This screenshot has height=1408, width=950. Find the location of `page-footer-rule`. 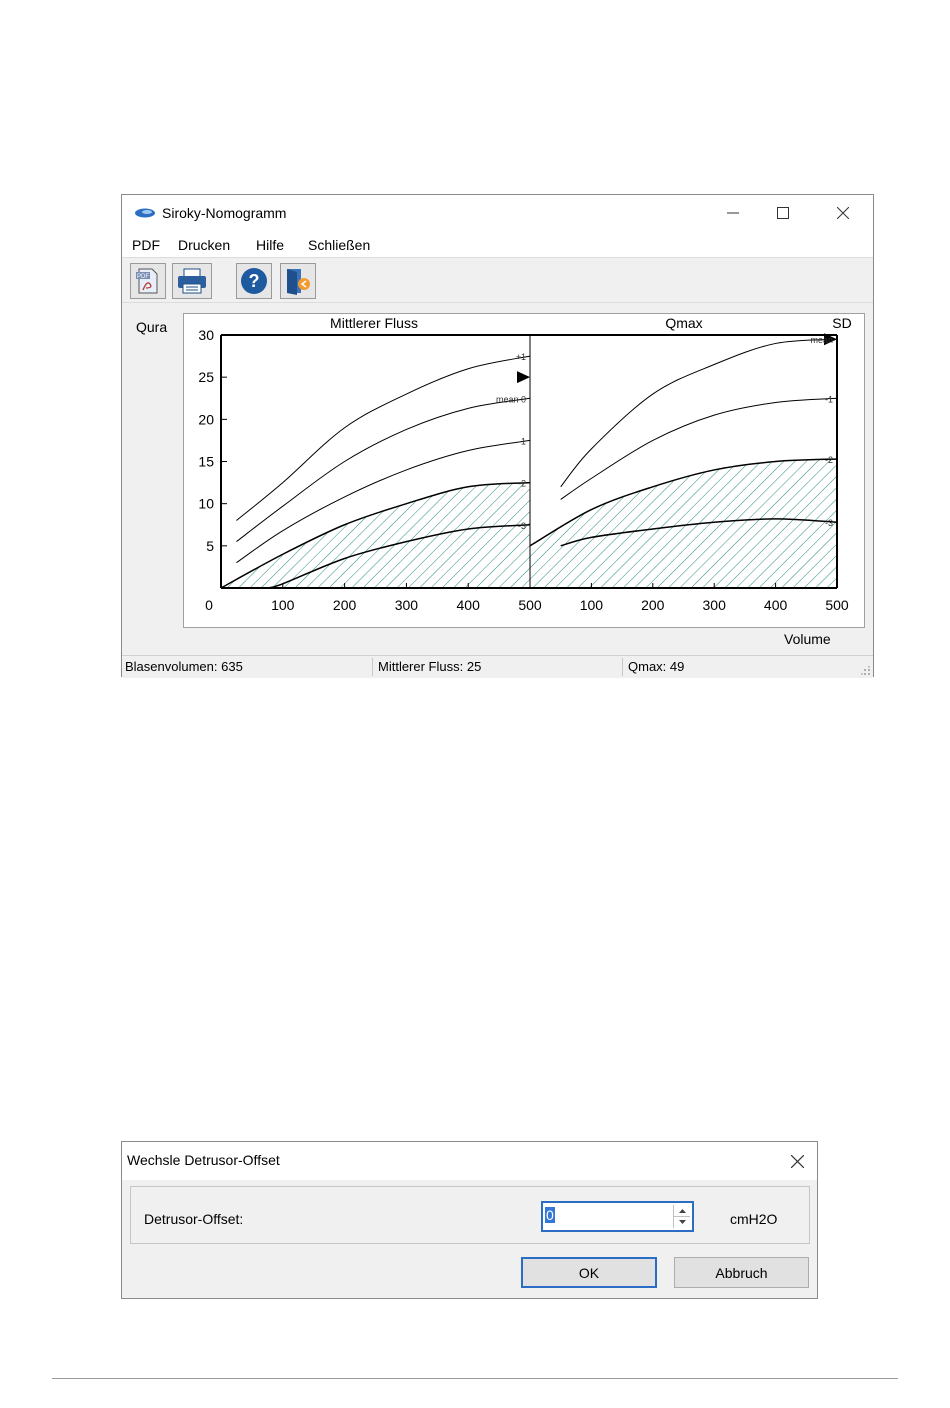

page-footer-rule is located at coordinates (475, 1378).